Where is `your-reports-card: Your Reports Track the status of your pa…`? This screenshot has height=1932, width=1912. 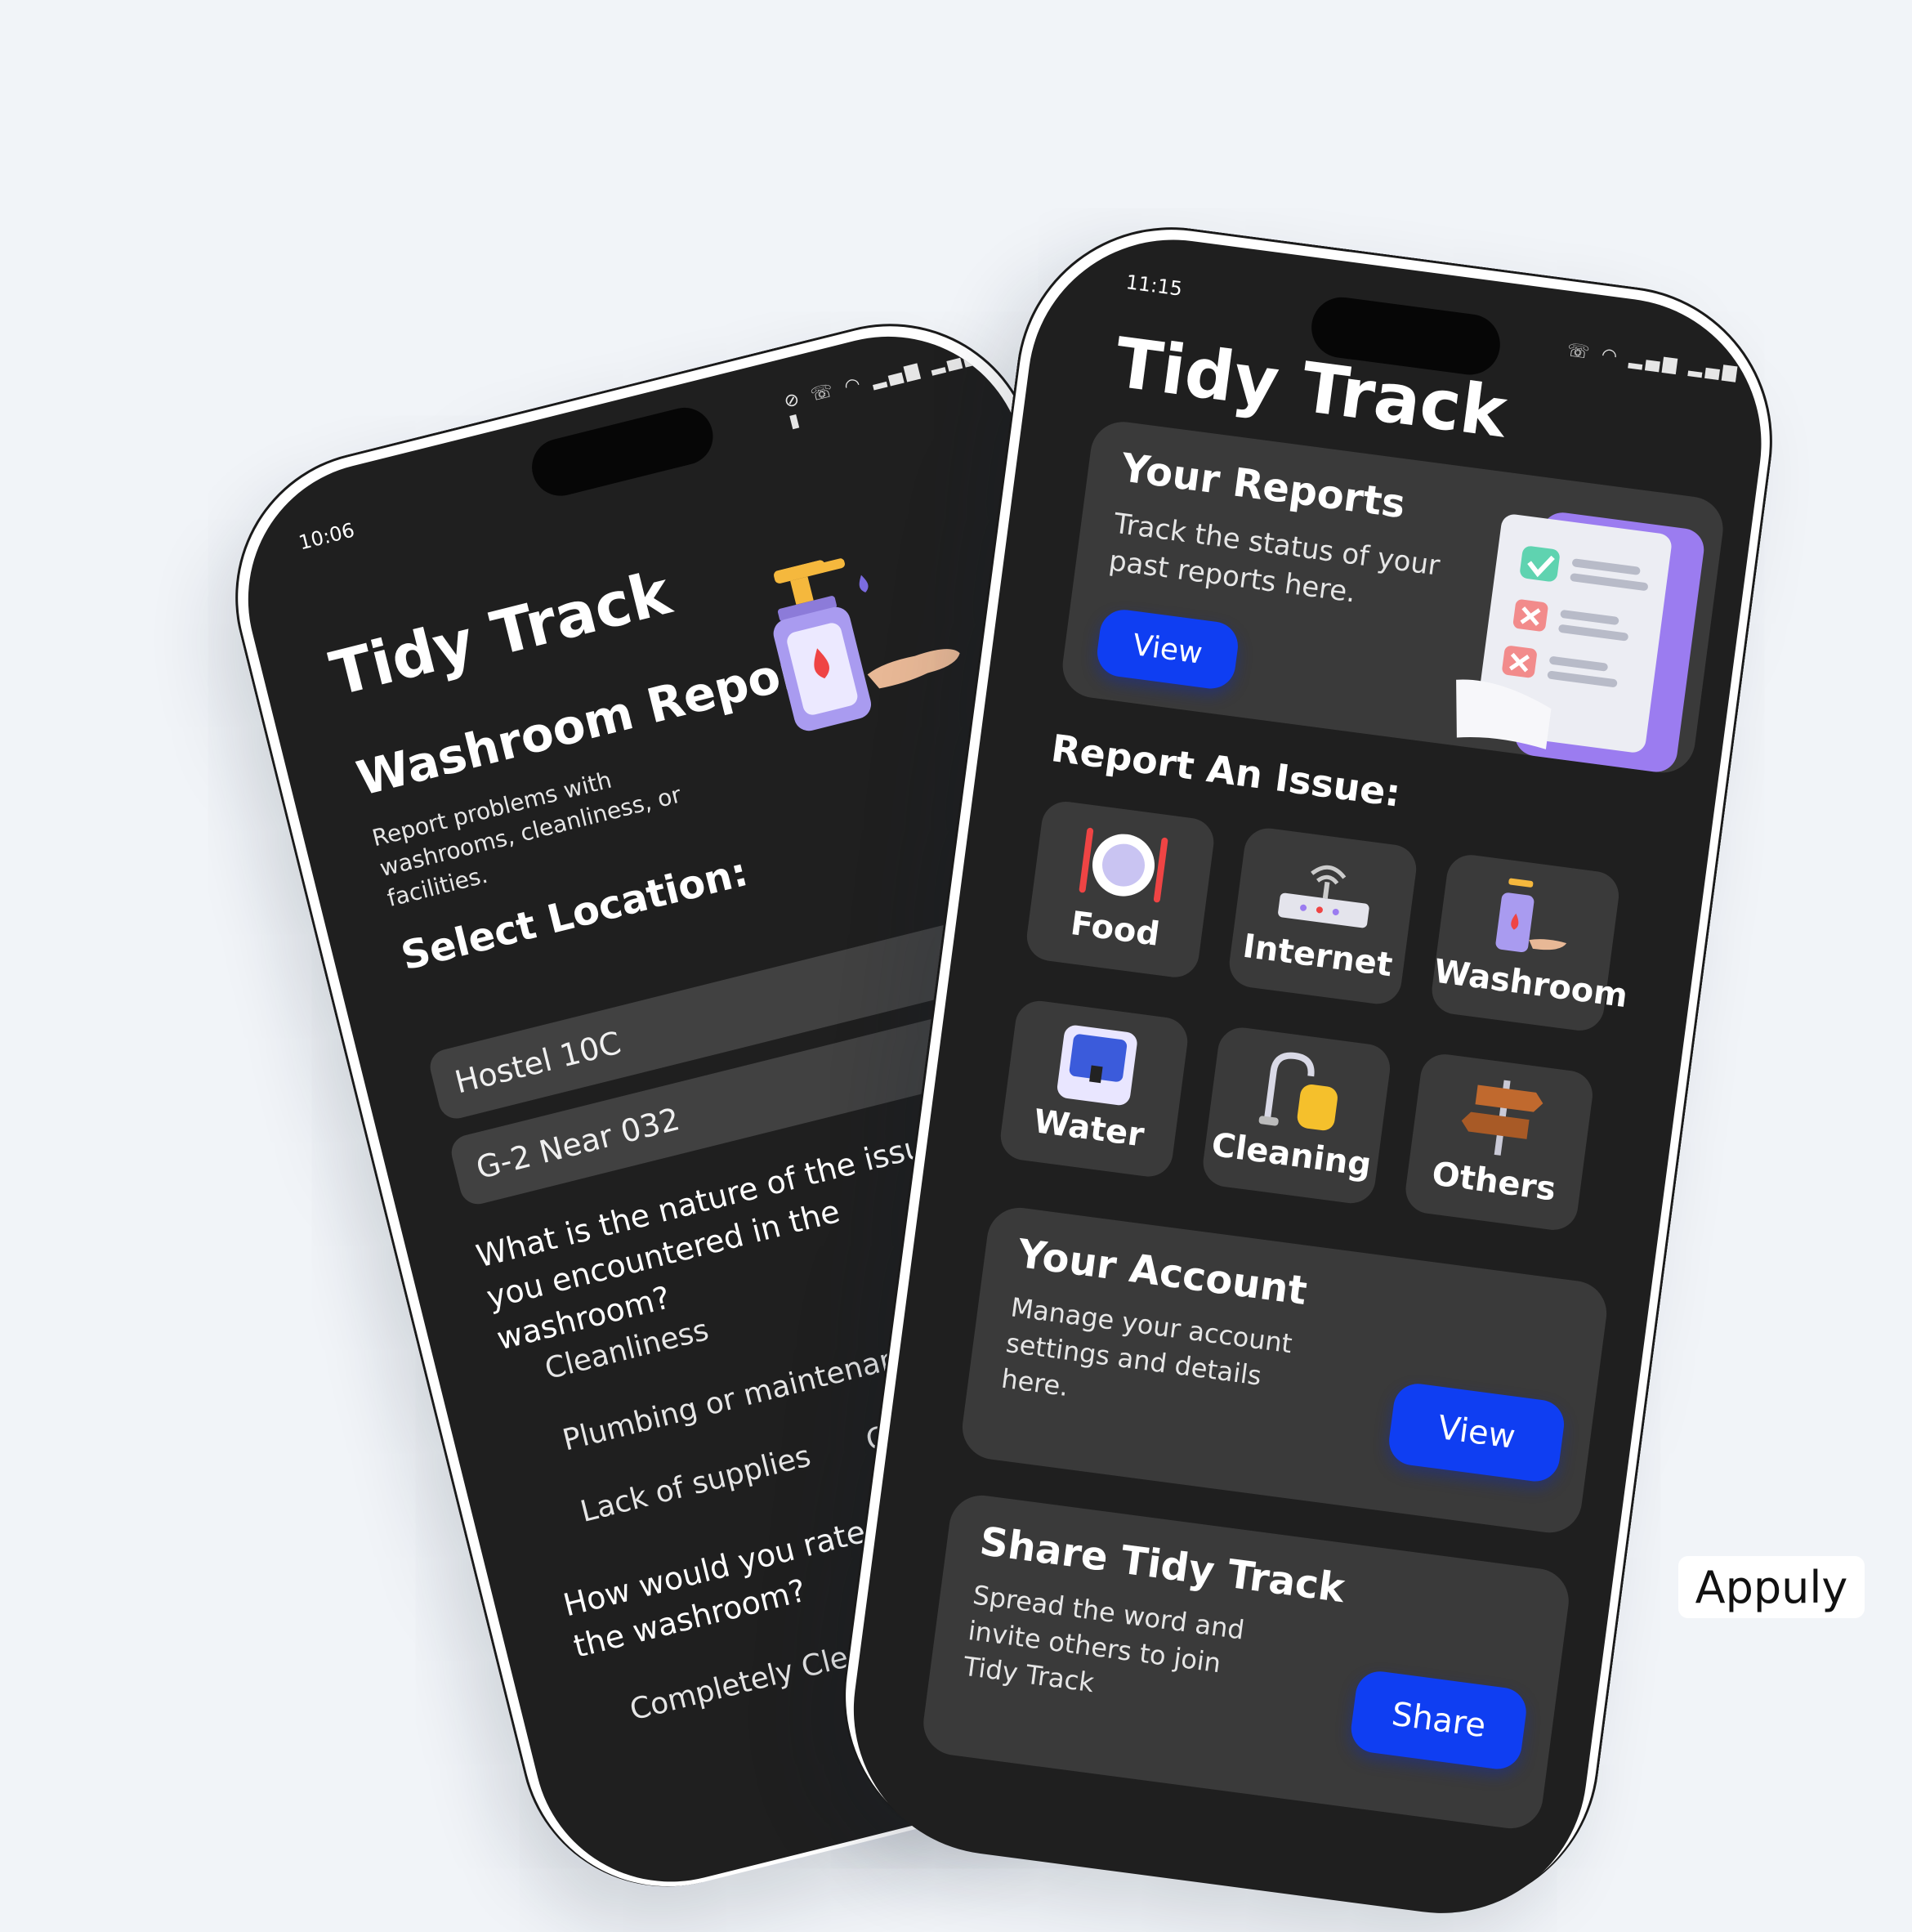
your-reports-card: Your Reports Track the status of your pa… is located at coordinates (1392, 597).